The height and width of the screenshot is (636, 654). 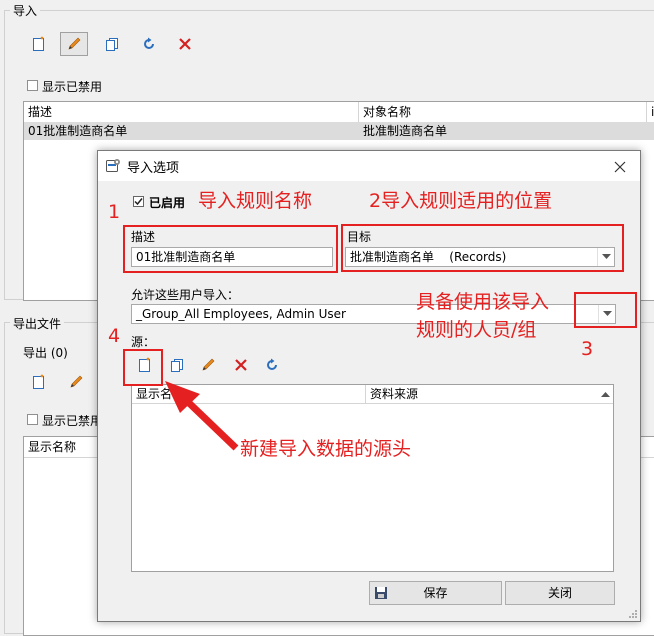 What do you see at coordinates (37, 323) in the screenshot?
I see `export-group-title: 导出文件` at bounding box center [37, 323].